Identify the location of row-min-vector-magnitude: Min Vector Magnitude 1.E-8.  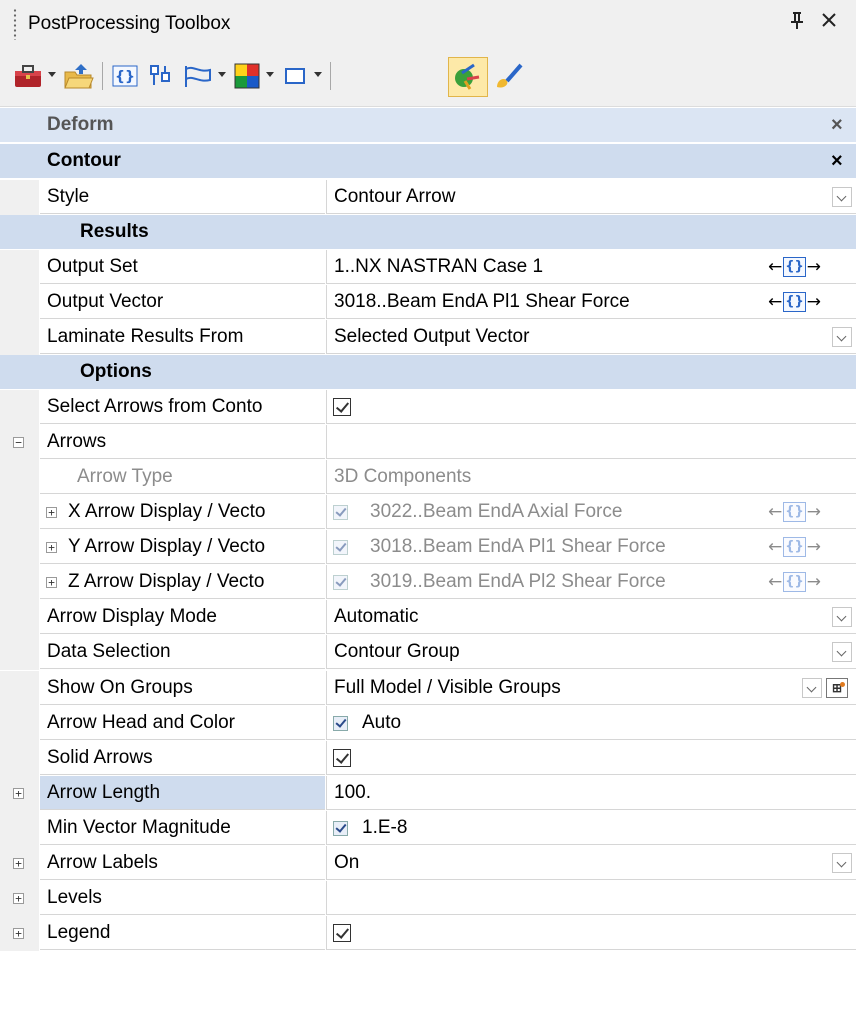
(428, 828).